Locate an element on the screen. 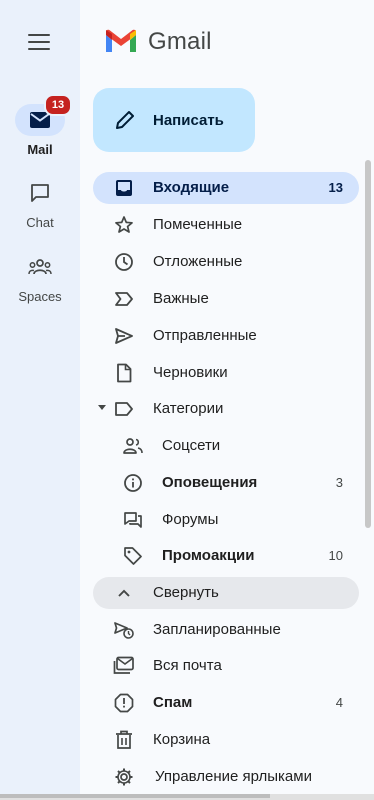  rail-item-mail: 13 Mail is located at coordinates (40, 125).